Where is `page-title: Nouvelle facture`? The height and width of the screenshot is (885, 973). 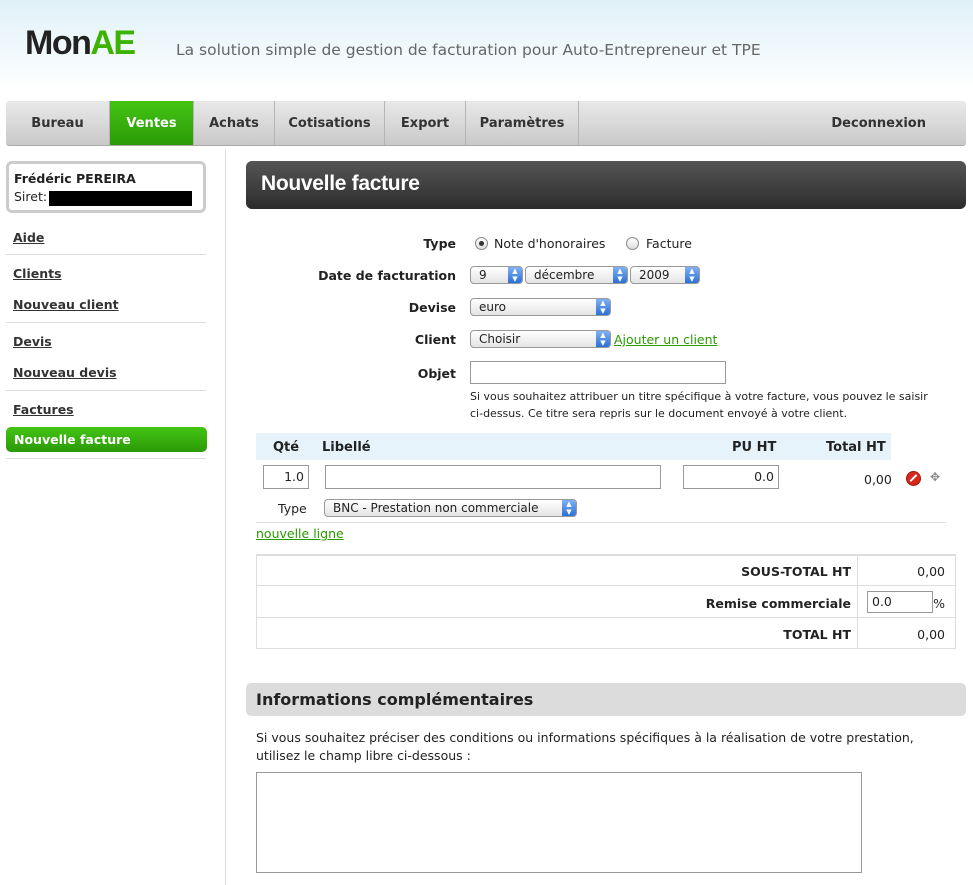 page-title: Nouvelle facture is located at coordinates (340, 183).